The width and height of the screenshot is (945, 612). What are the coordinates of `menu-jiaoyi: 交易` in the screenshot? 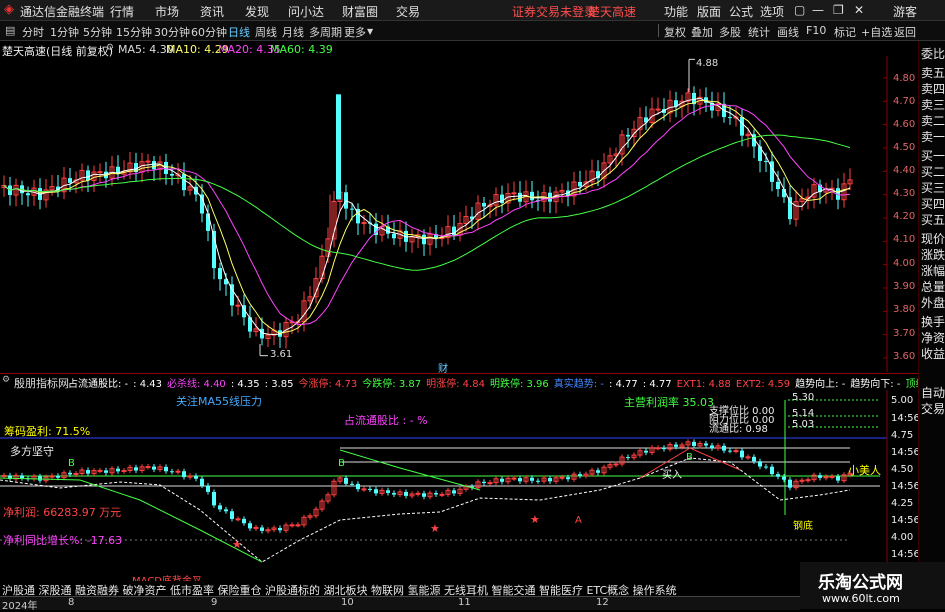 It's located at (408, 11).